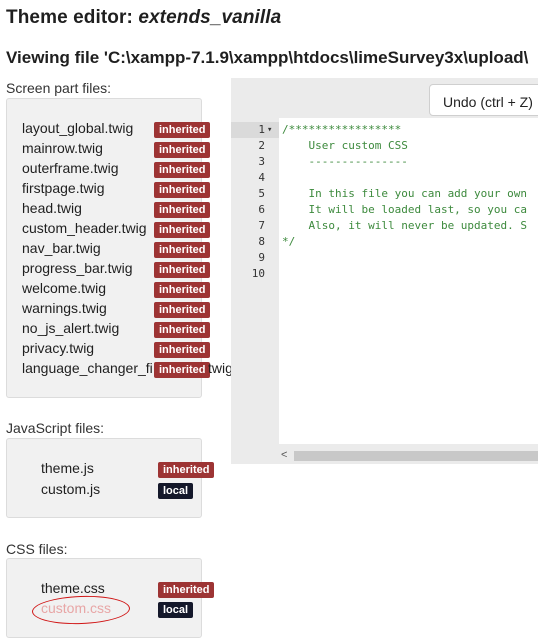 The height and width of the screenshot is (638, 538). What do you see at coordinates (261, 241) in the screenshot?
I see `line-number: 8` at bounding box center [261, 241].